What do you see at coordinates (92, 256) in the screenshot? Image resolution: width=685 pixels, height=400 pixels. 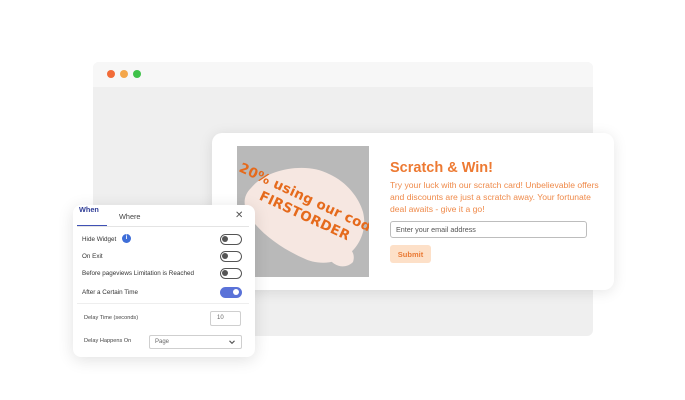 I see `toggle-label-on-exit: On Exit` at bounding box center [92, 256].